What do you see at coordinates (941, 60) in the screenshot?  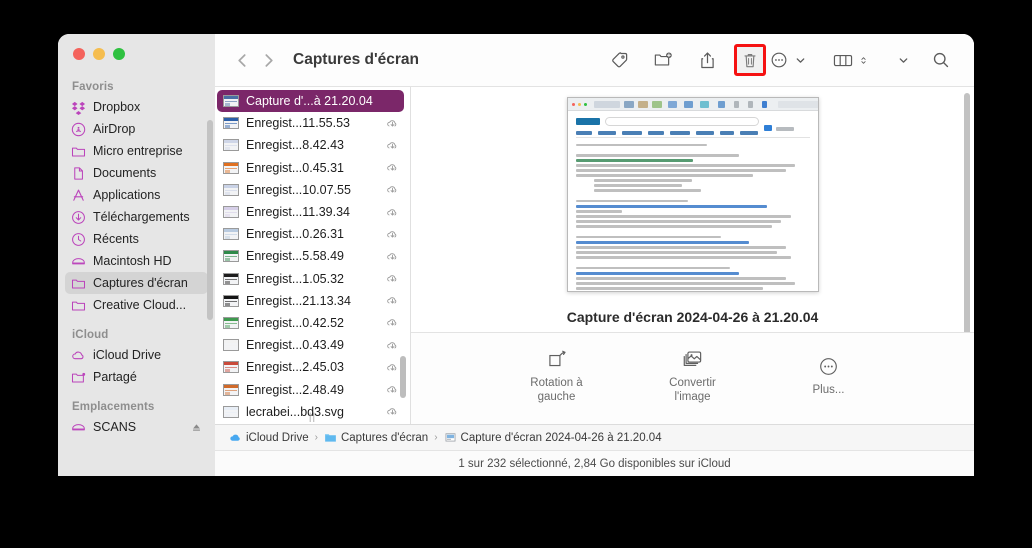 I see `search-button` at bounding box center [941, 60].